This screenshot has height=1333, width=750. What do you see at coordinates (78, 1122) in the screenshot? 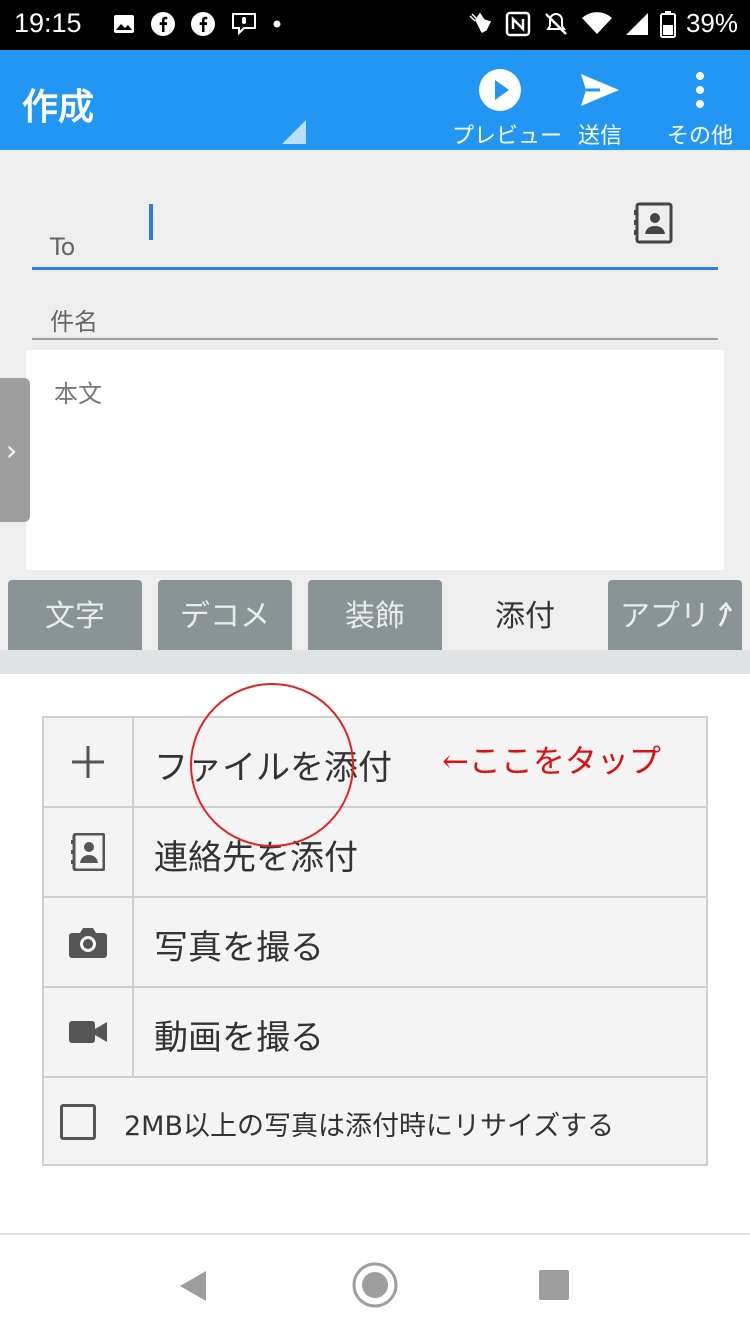
I see `resize-checkbox` at bounding box center [78, 1122].